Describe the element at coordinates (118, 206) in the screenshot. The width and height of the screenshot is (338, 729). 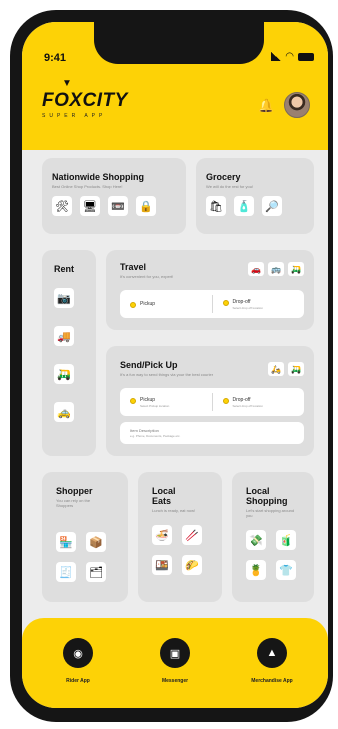
I see `tape-icon: 📼` at that location.